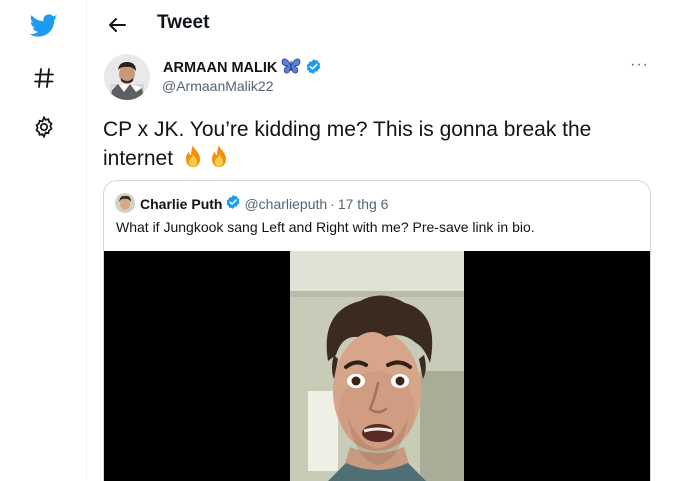 This screenshot has width=696, height=481. What do you see at coordinates (44, 78) in the screenshot?
I see `hashtag-icon` at bounding box center [44, 78].